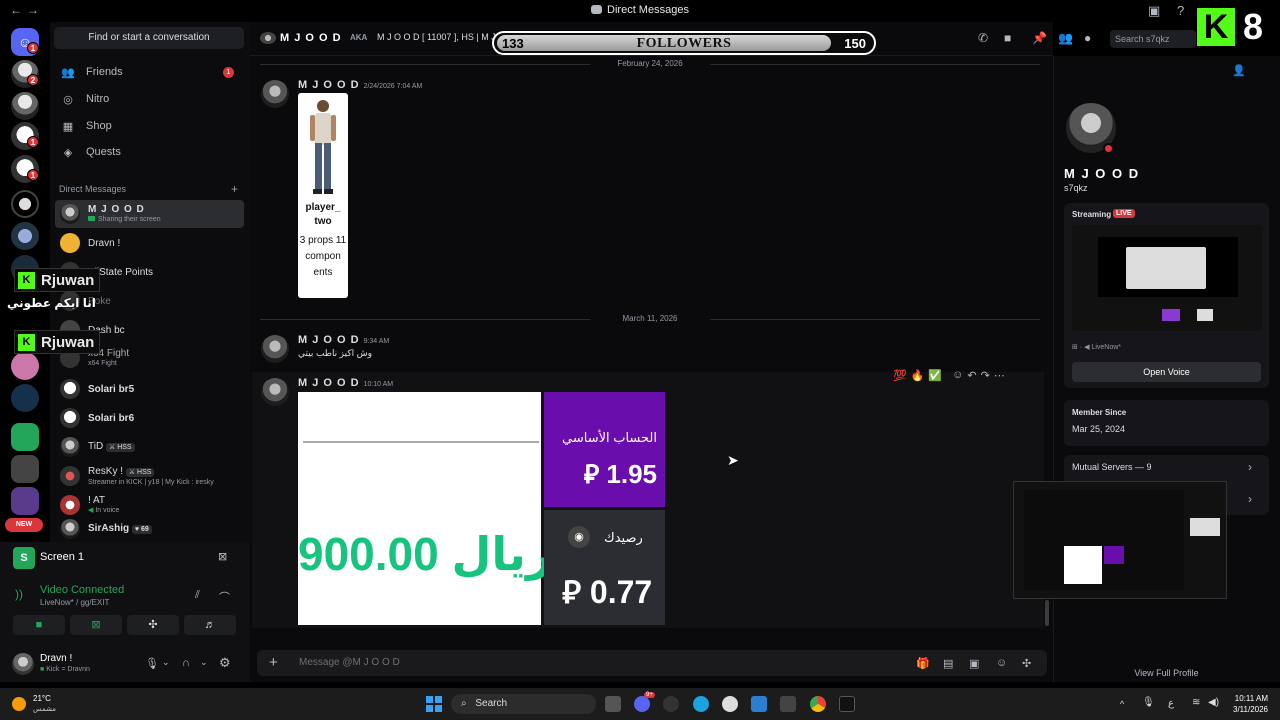  What do you see at coordinates (19, 704) in the screenshot?
I see `weather-icon` at bounding box center [19, 704].